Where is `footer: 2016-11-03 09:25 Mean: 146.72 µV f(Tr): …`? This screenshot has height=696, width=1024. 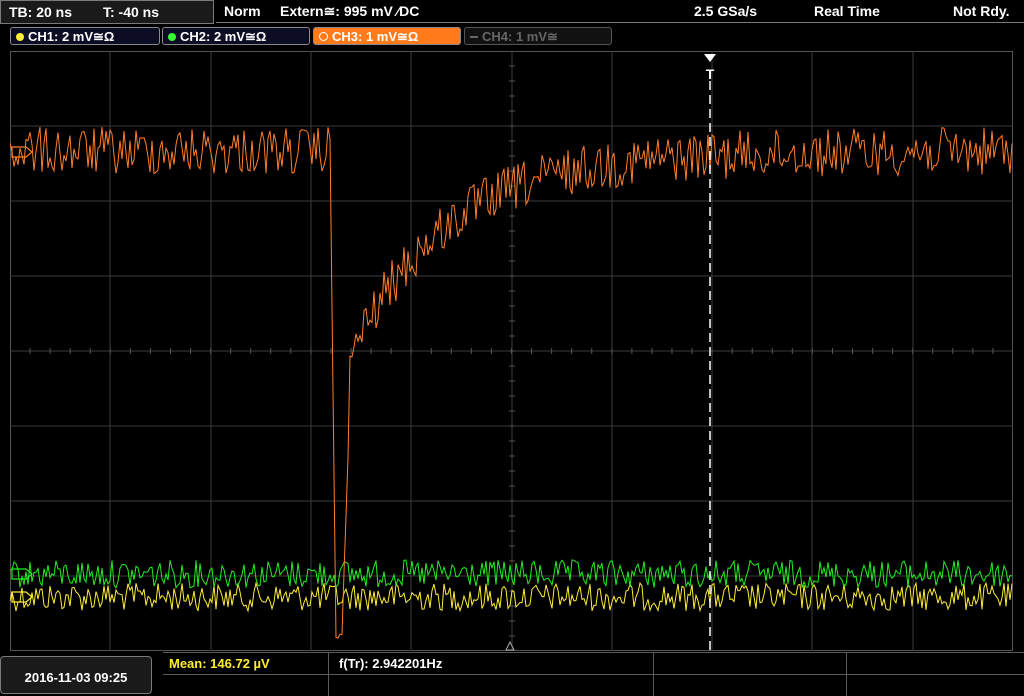 footer: 2016-11-03 09:25 Mean: 146.72 µV f(Tr): … is located at coordinates (512, 674).